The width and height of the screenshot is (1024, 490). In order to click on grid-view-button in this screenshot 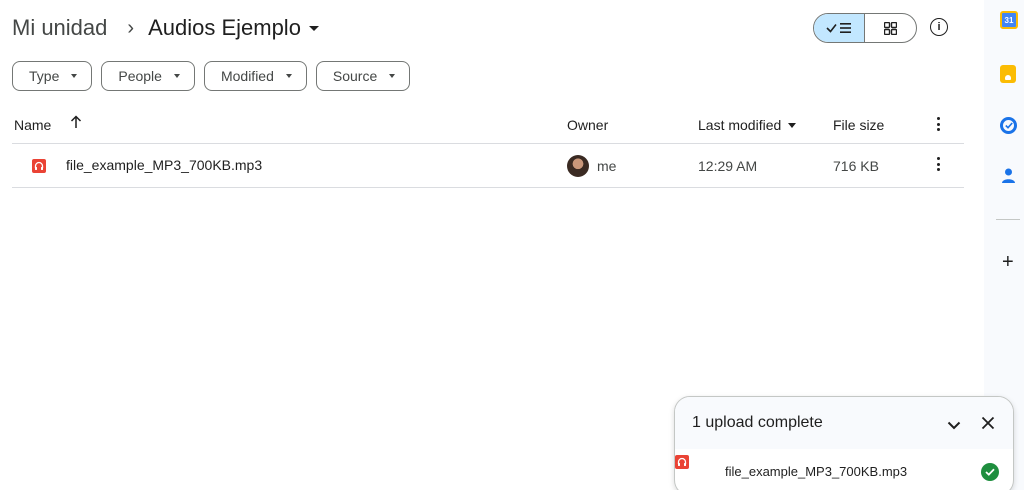, I will do `click(890, 28)`.